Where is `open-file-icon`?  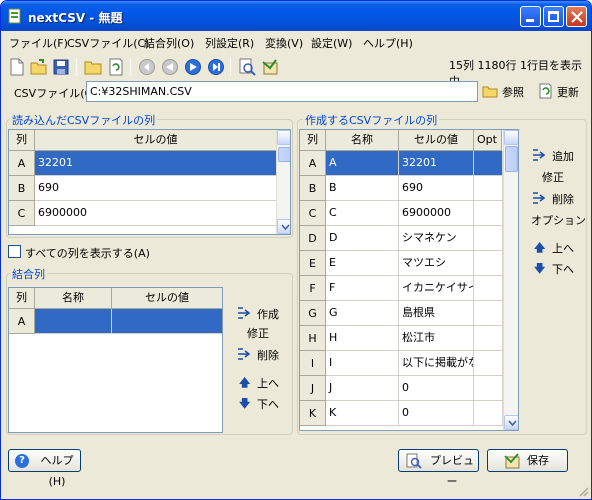
open-file-icon is located at coordinates (39, 67).